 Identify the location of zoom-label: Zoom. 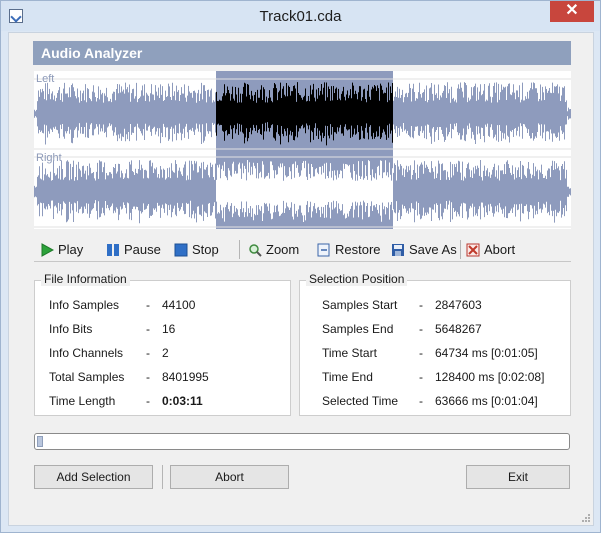
(283, 249).